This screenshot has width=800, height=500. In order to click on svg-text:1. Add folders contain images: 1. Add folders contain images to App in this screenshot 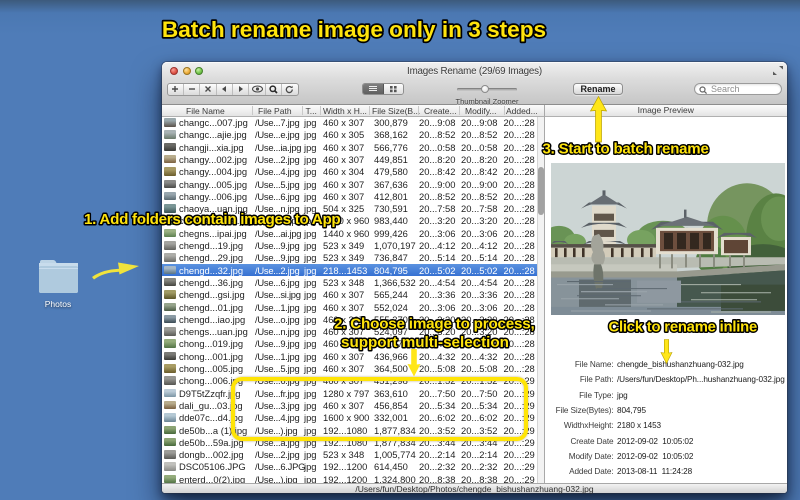, I will do `click(212, 219)`.